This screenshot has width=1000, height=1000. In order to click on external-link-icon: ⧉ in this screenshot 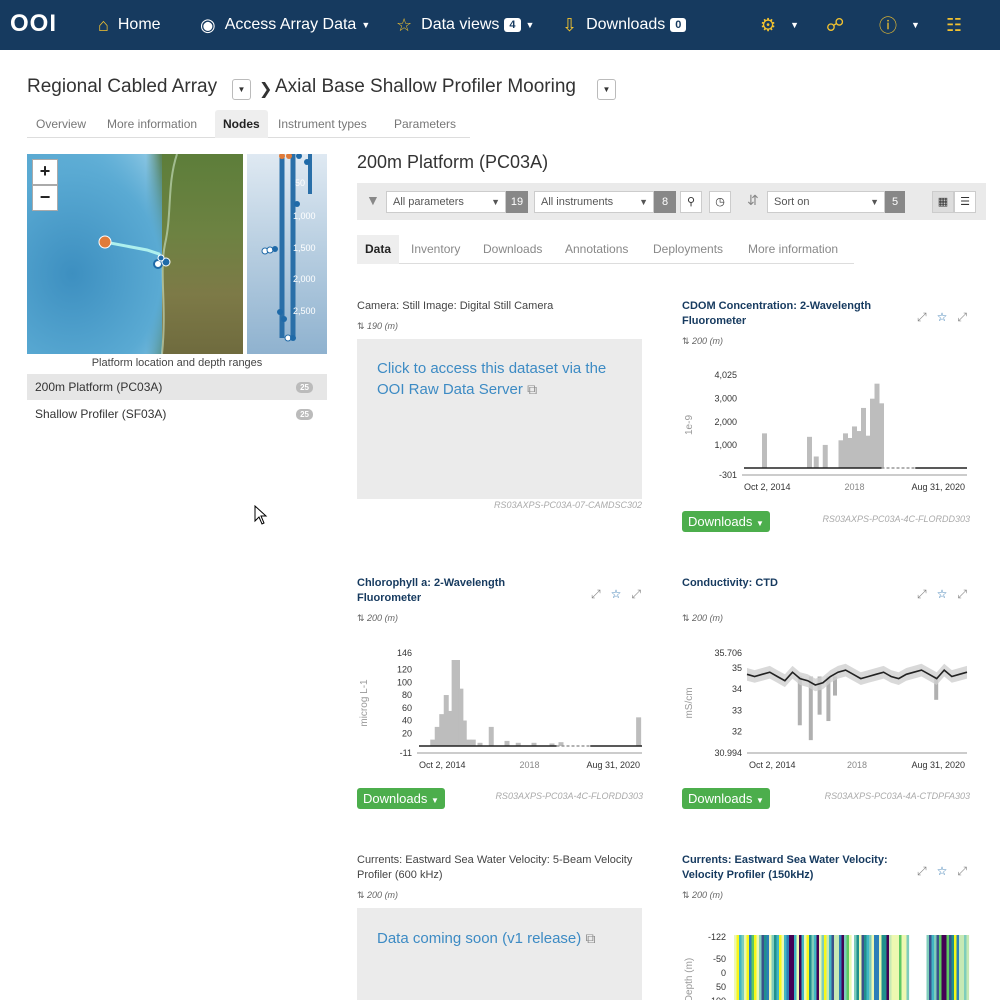, I will do `click(590, 938)`.